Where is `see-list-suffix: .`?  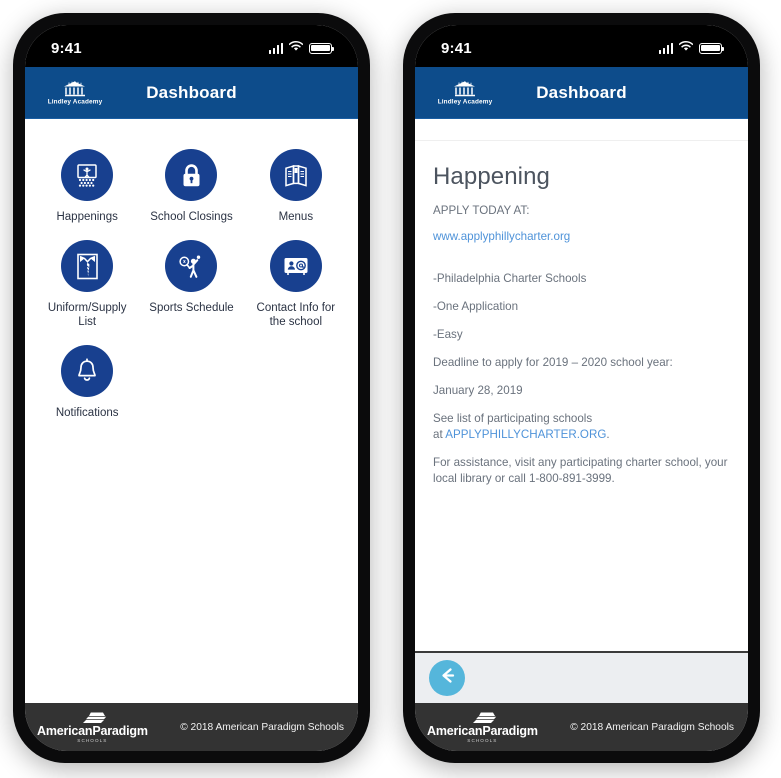
see-list-suffix: . is located at coordinates (608, 434).